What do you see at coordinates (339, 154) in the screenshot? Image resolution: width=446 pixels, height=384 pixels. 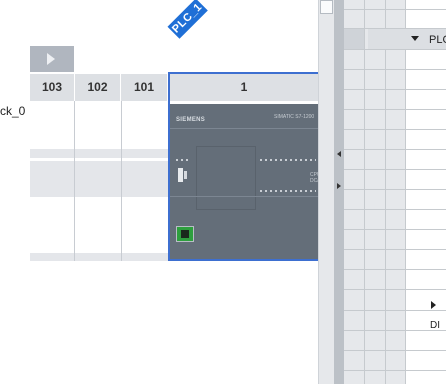 I see `collapse-left-icon` at bounding box center [339, 154].